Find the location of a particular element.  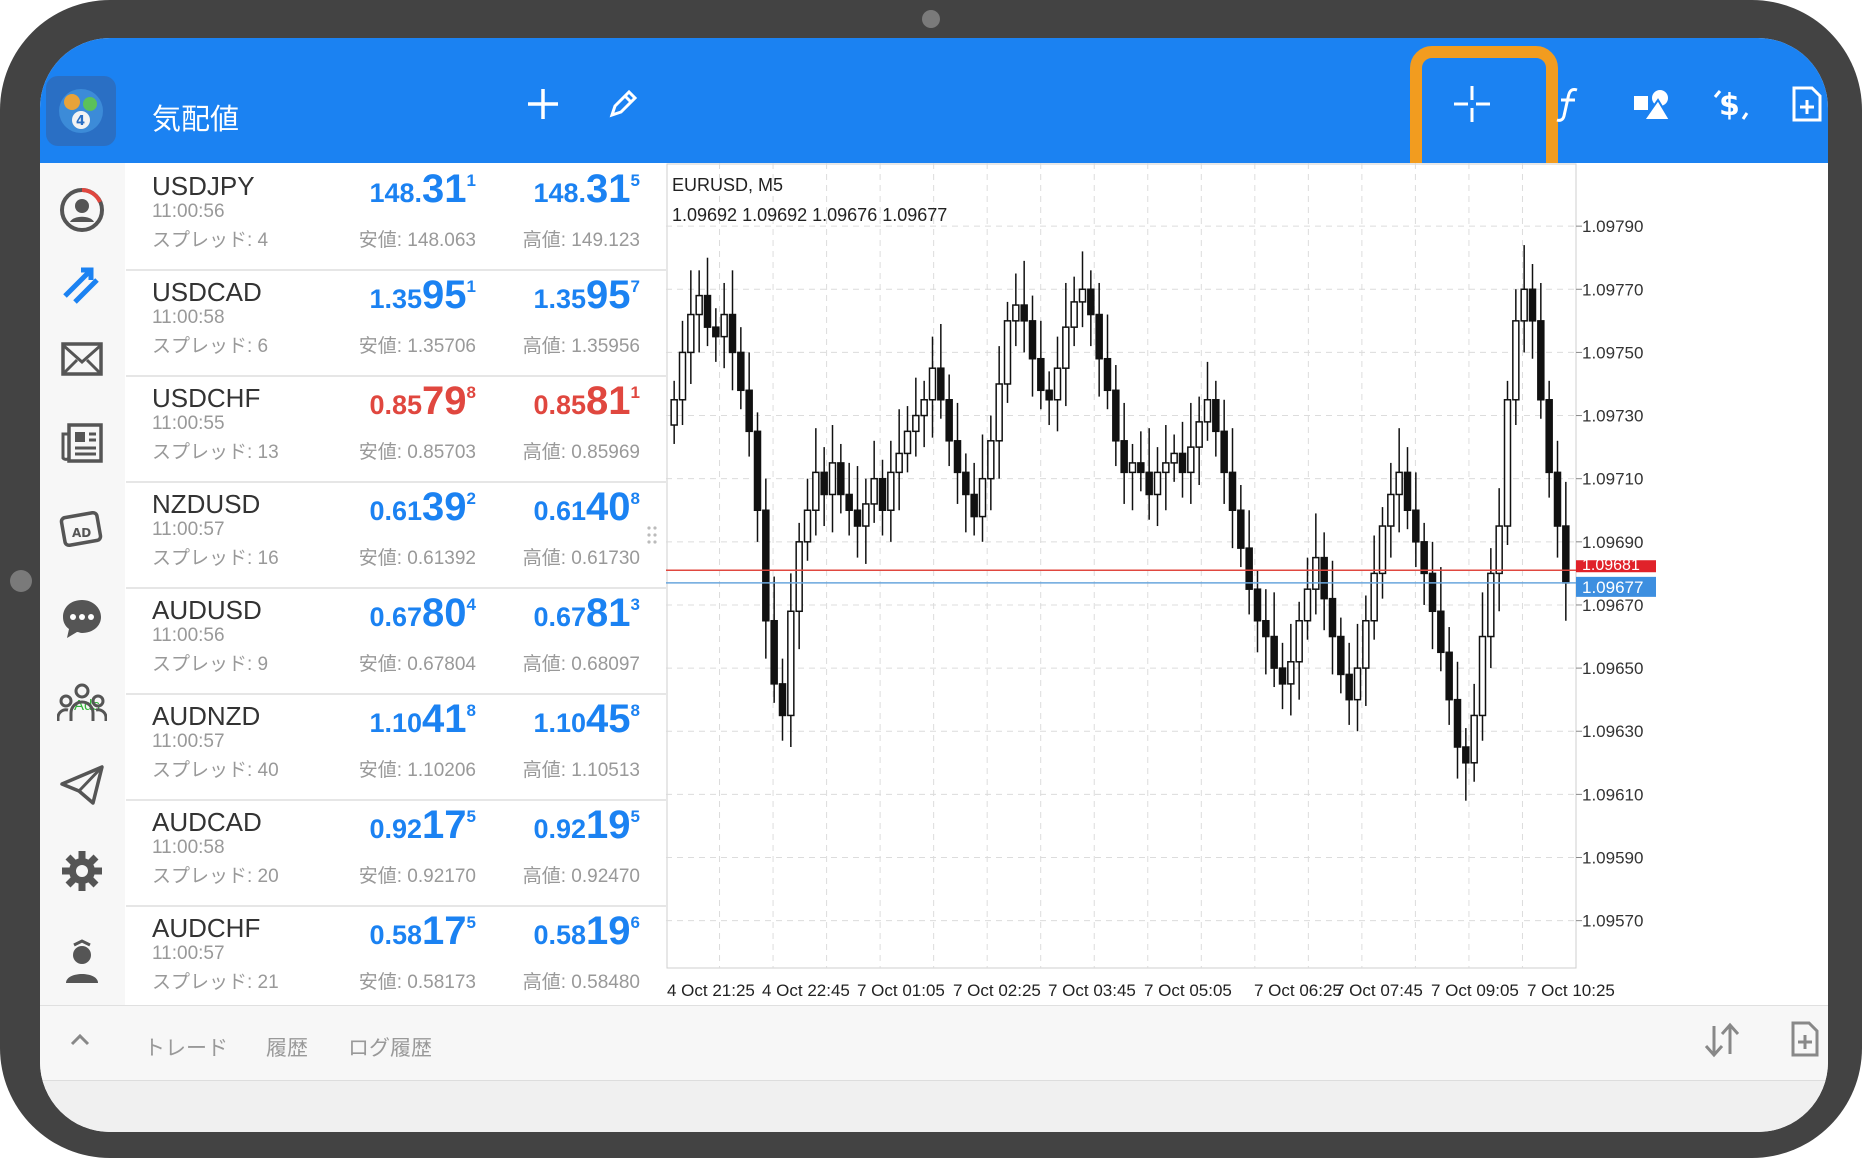

svg-text: AD is located at coordinates (81, 533).